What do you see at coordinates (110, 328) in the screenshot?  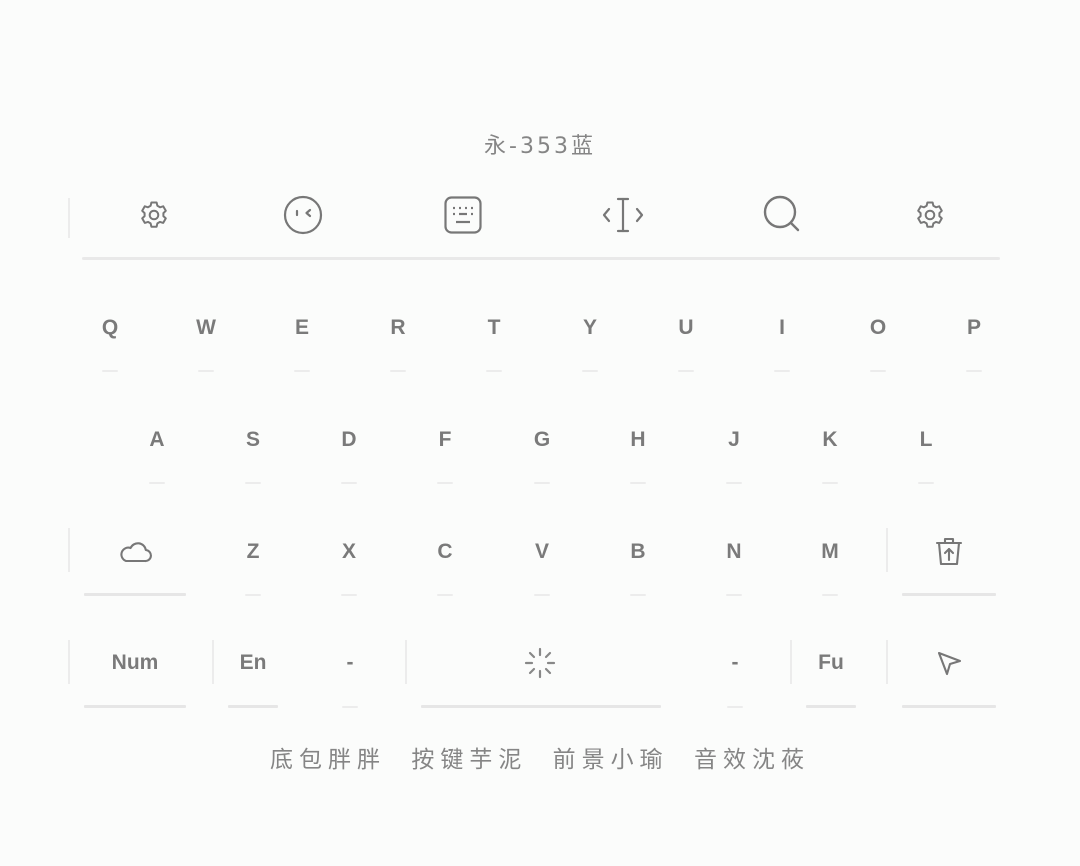 I see `key-q: Q` at bounding box center [110, 328].